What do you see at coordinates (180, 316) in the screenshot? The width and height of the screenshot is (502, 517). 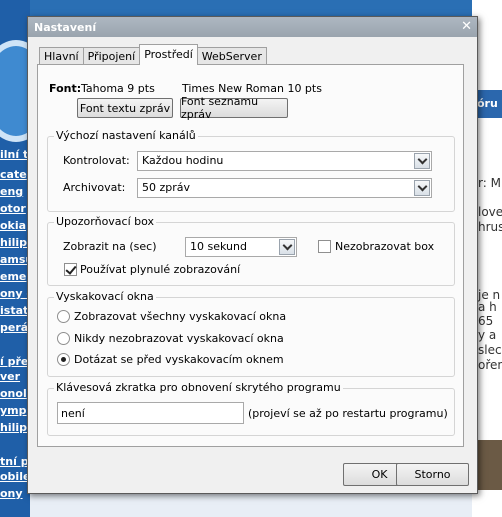 I see `popup-show-all-label: Zobrazovat všechny vyskakovací okna` at bounding box center [180, 316].